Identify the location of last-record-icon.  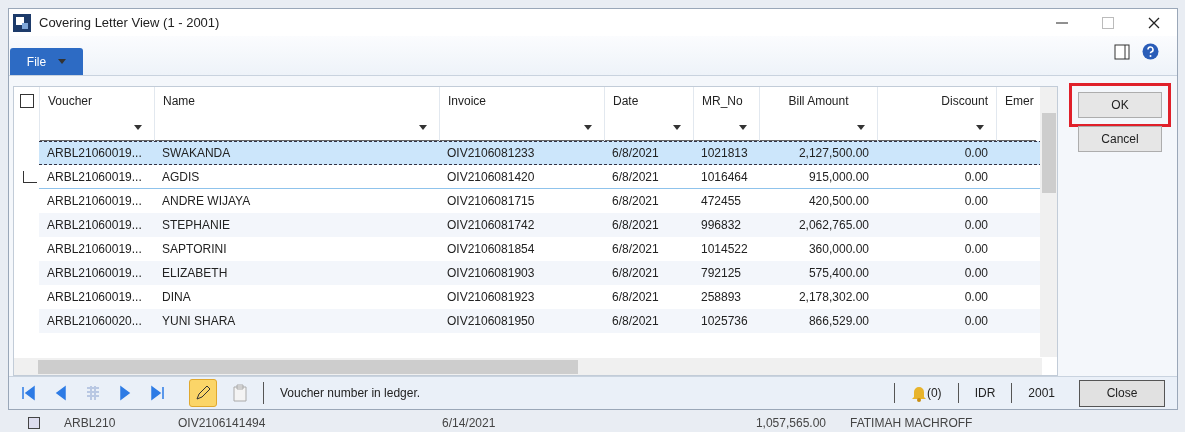
(157, 393).